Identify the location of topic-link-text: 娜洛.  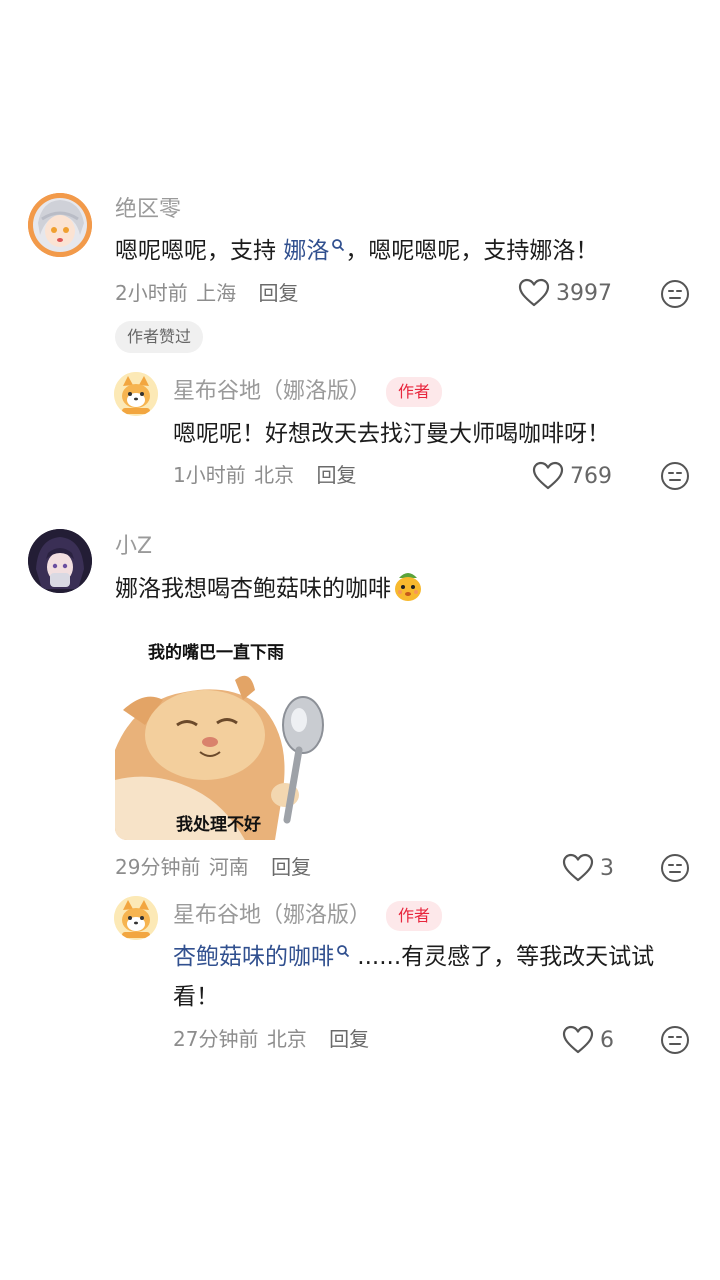
(306, 251).